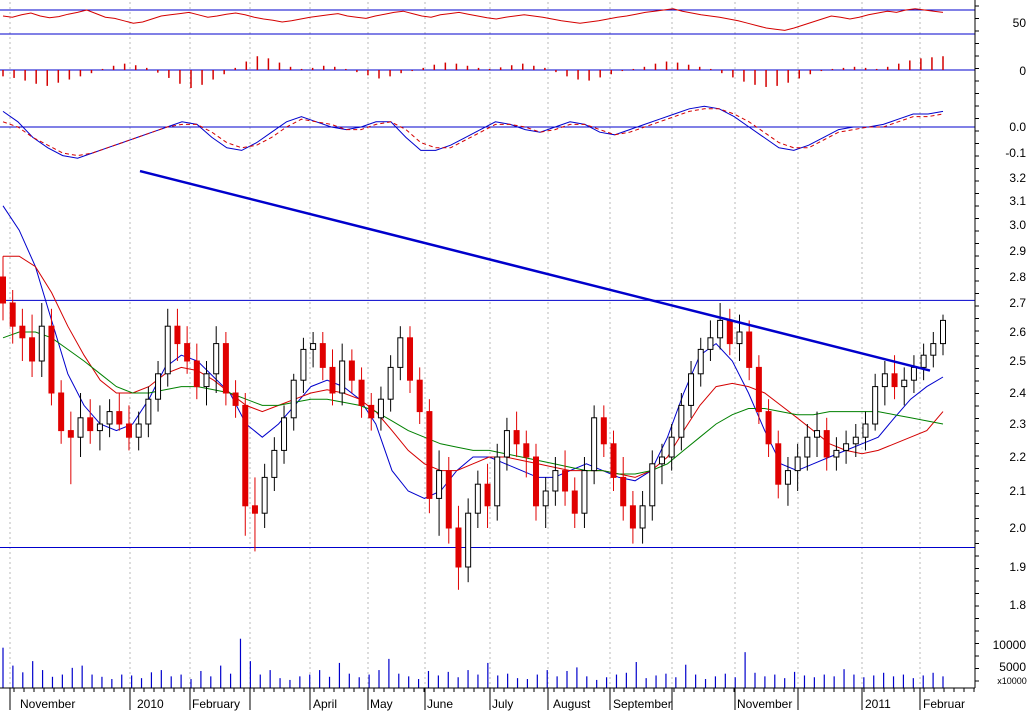 Image resolution: width=1030 pixels, height=716 pixels. I want to click on macd-tick-label: -0.1, so click(1015, 153).